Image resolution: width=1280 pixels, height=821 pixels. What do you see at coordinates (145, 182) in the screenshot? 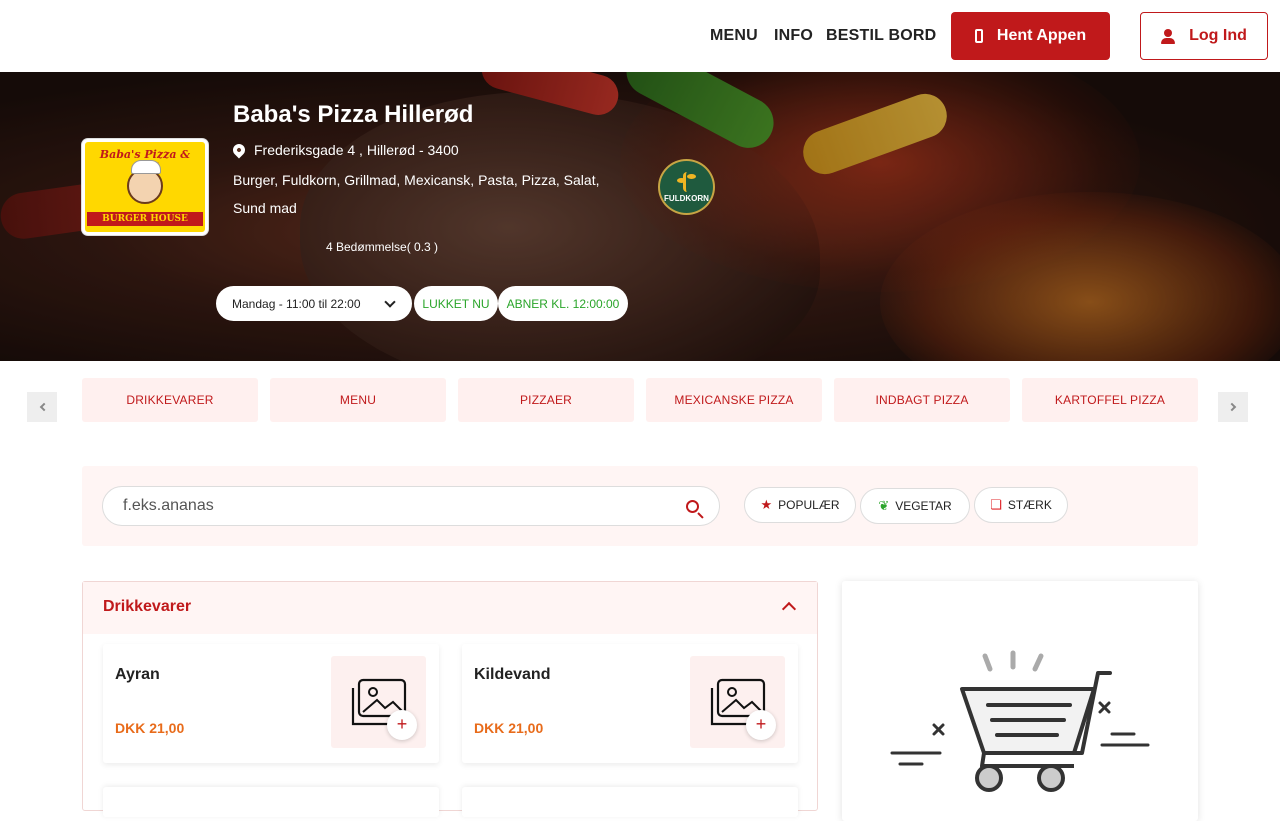
I see `chef-illustration` at bounding box center [145, 182].